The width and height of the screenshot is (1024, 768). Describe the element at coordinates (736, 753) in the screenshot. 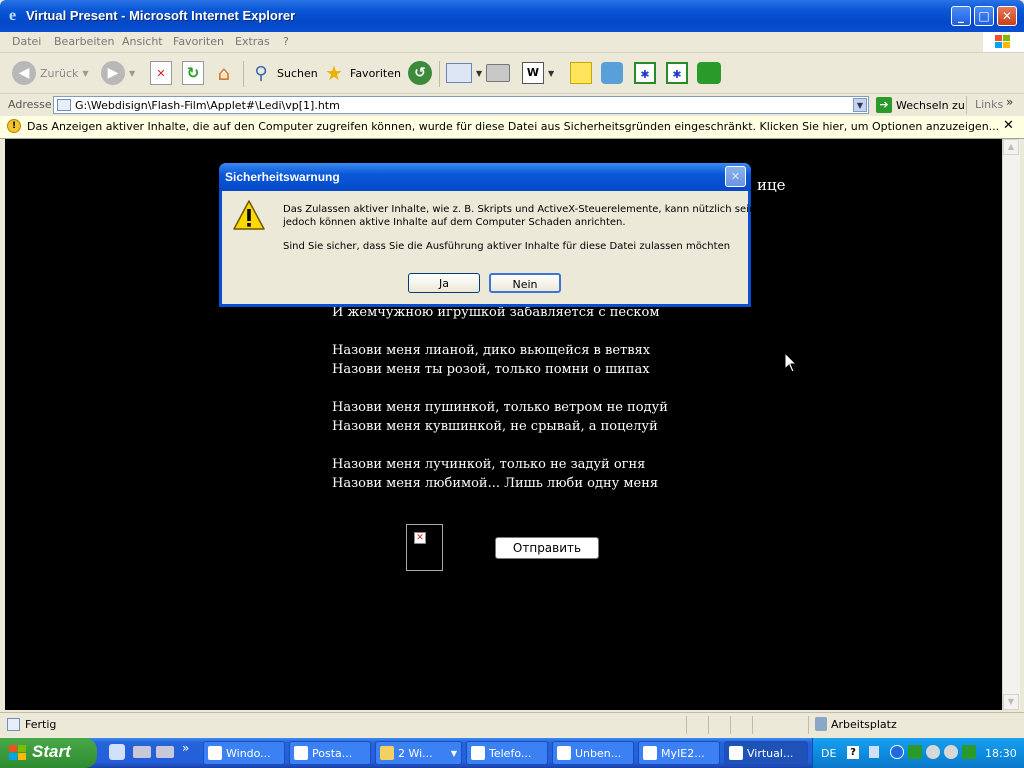

I see `ie-window-icon` at that location.